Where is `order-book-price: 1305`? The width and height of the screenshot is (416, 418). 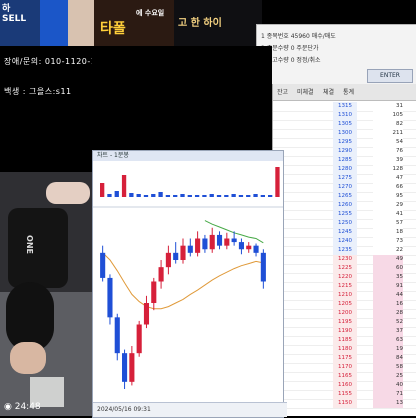
order-book-price: 1305 is located at coordinates (345, 124).